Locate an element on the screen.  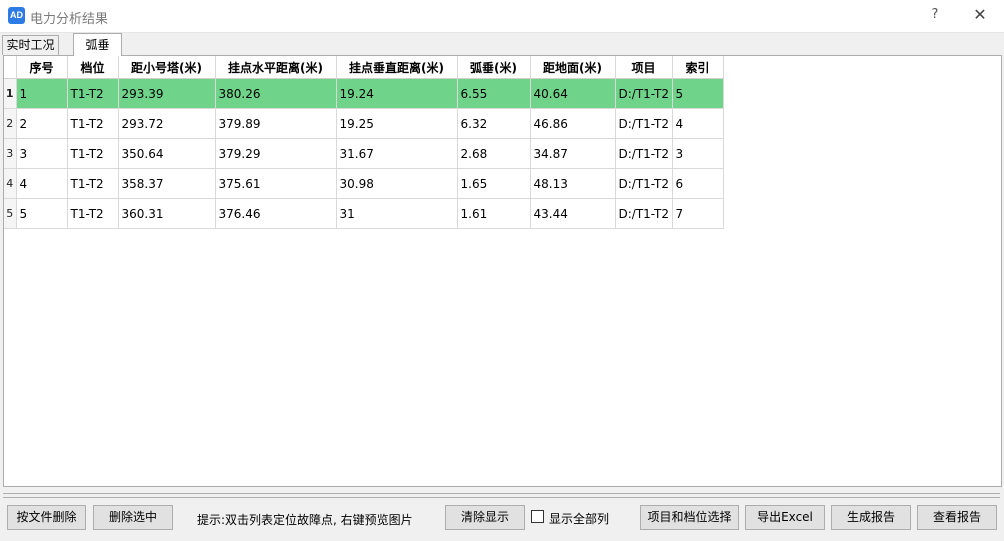
show-all-columns-checkbox is located at coordinates (537, 516).